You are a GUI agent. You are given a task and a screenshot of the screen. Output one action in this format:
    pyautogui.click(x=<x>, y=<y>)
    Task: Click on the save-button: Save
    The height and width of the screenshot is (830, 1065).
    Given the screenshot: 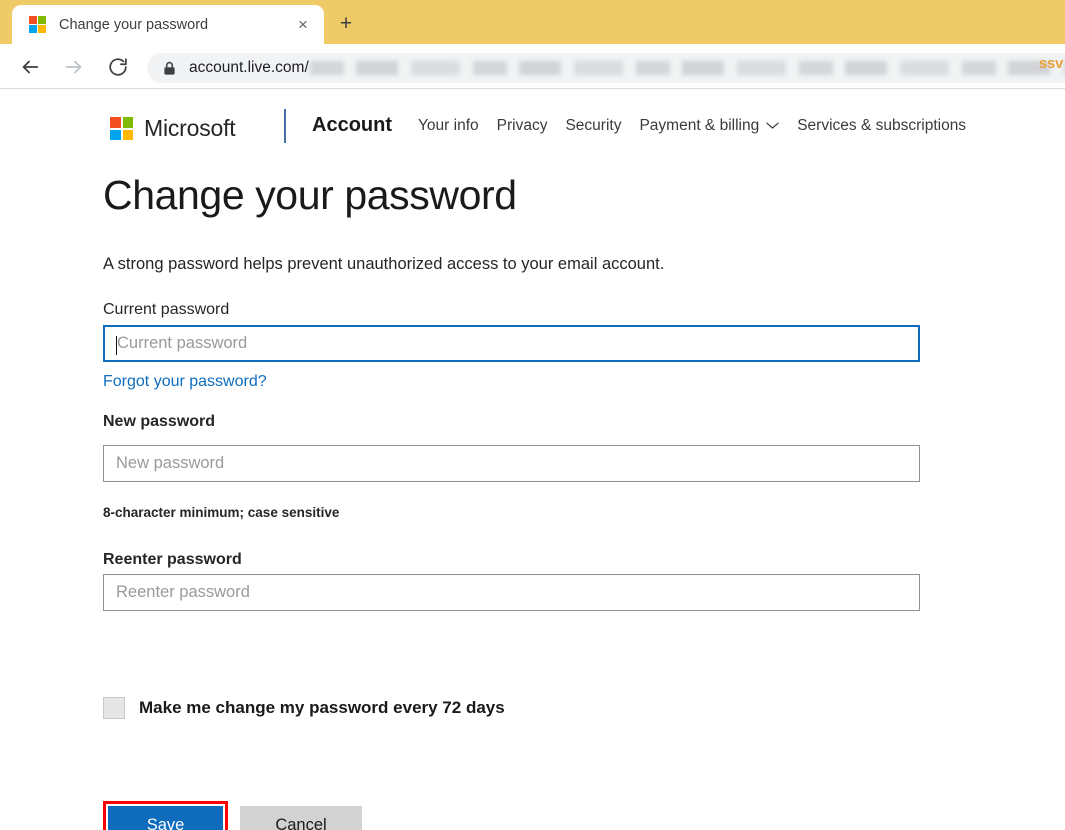 What is the action you would take?
    pyautogui.click(x=165, y=818)
    